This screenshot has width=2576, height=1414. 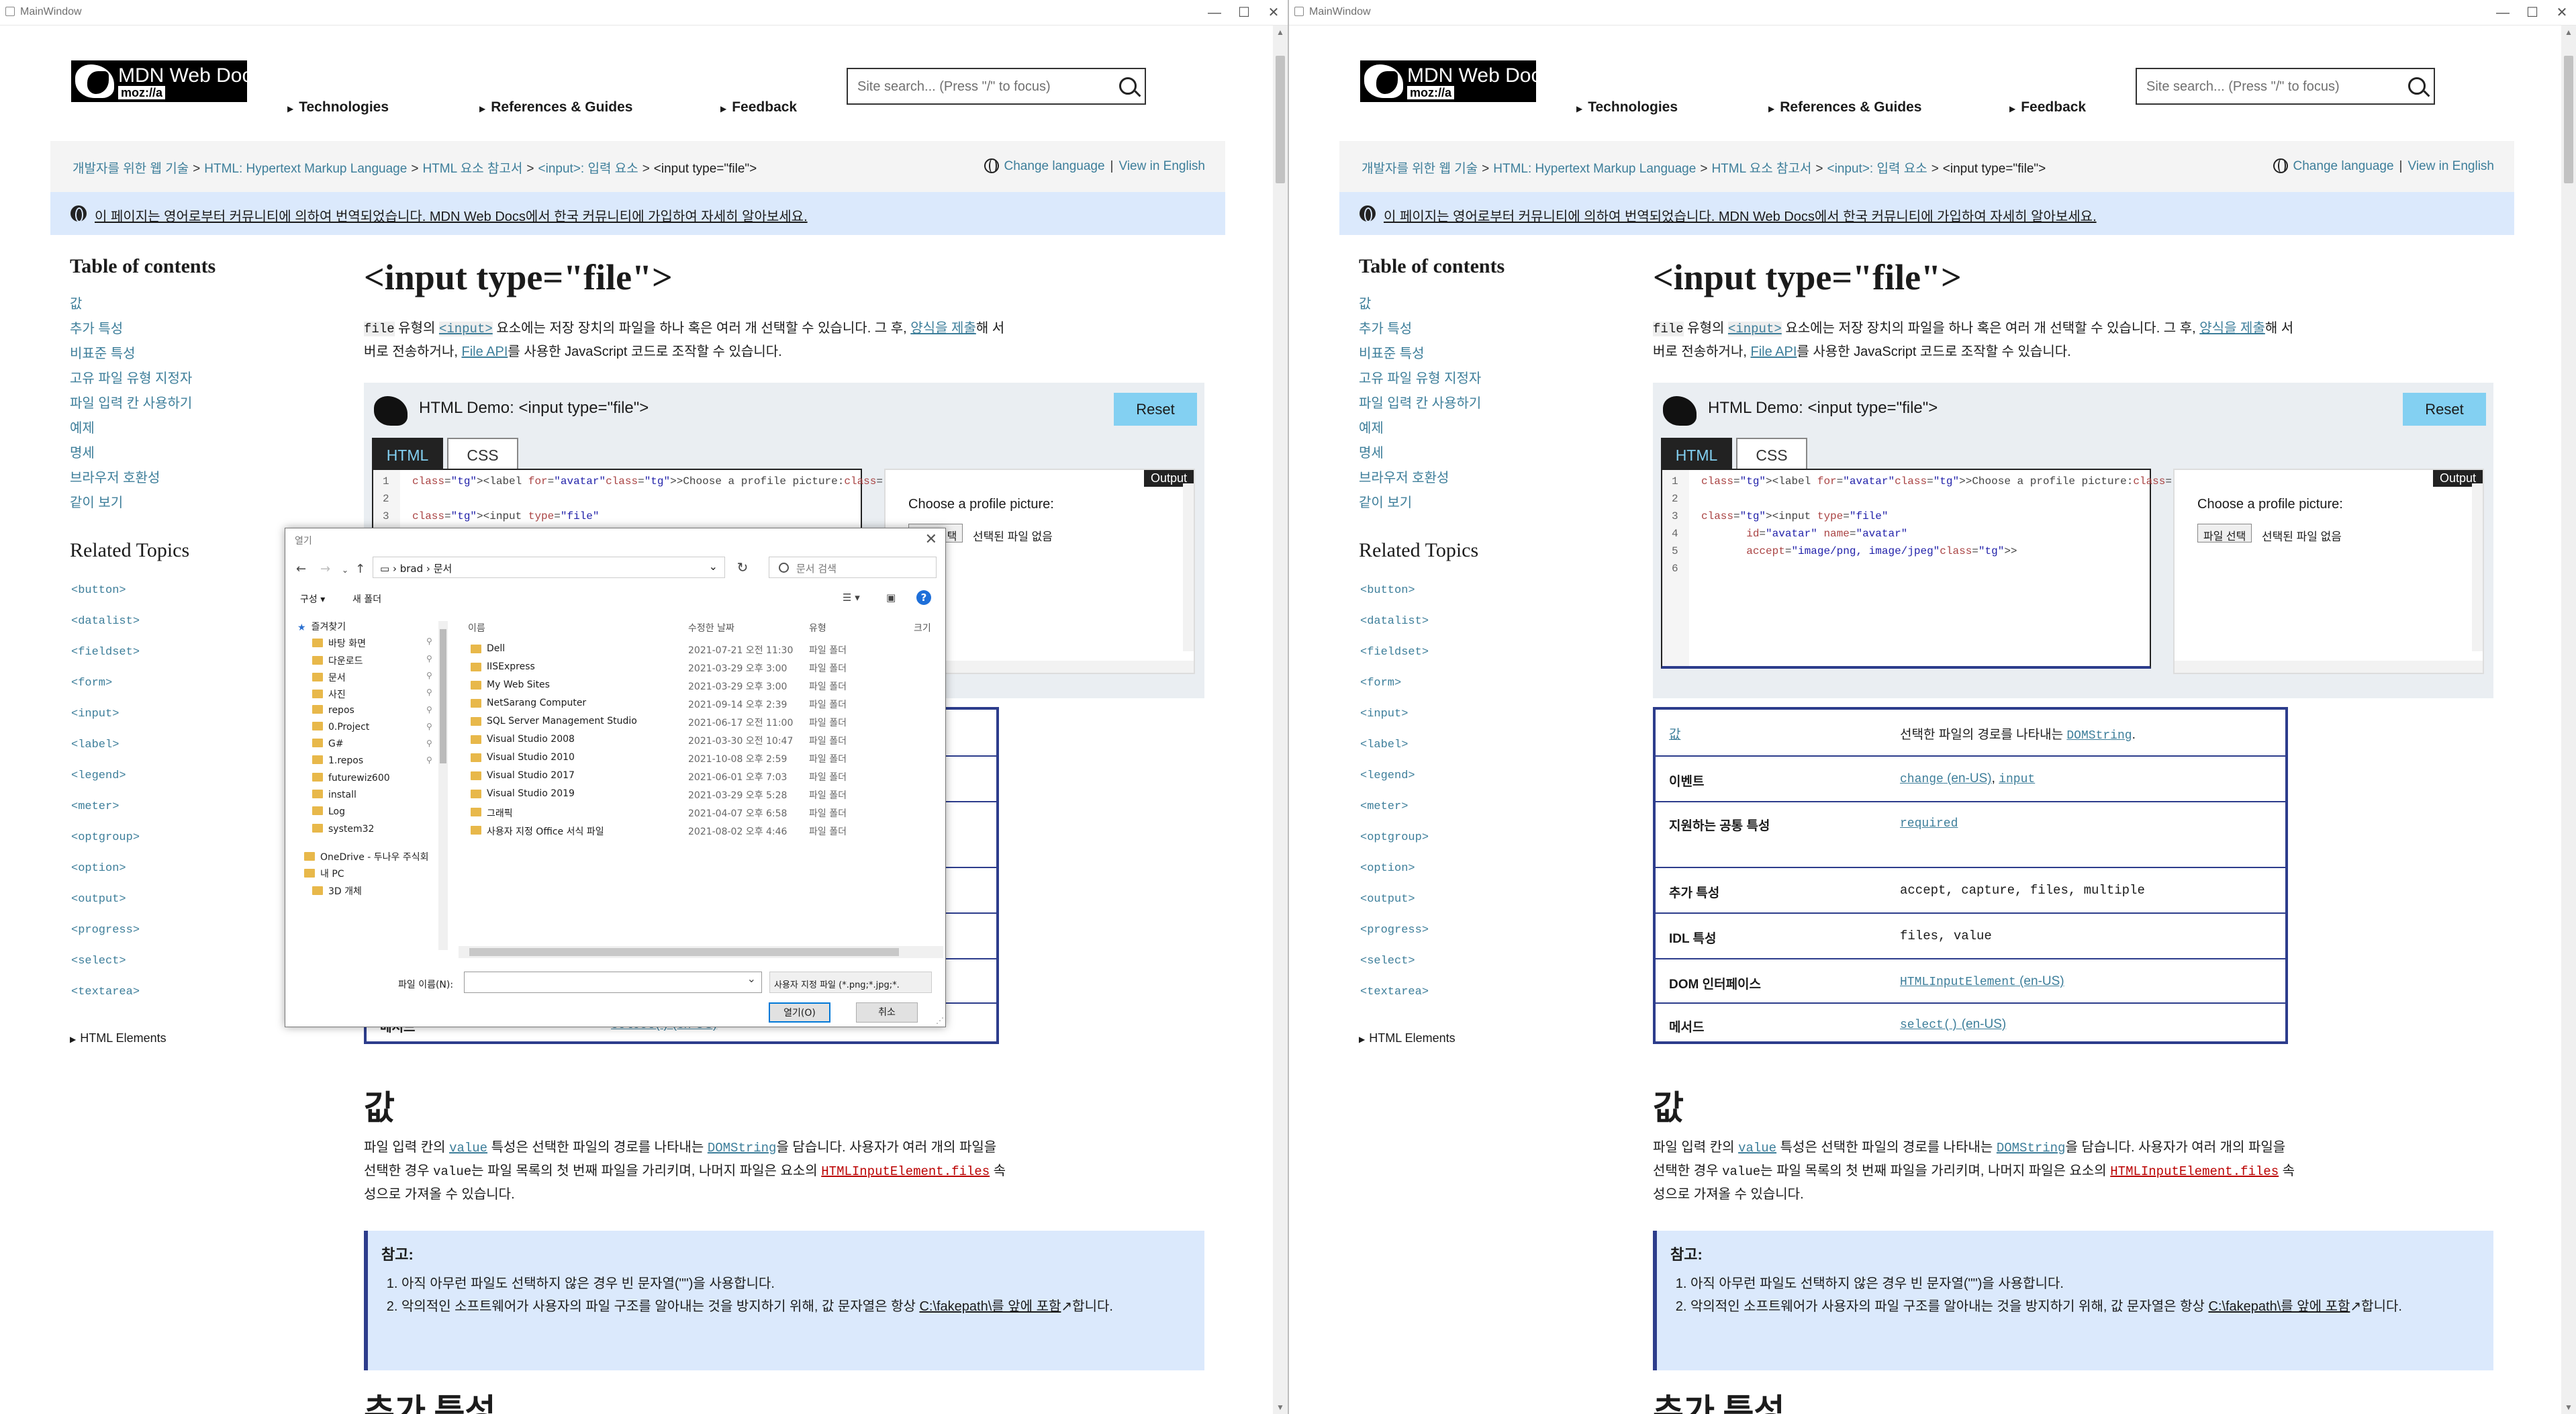 I want to click on htmlinputelement-link: HTMLInputElement, so click(x=1958, y=982).